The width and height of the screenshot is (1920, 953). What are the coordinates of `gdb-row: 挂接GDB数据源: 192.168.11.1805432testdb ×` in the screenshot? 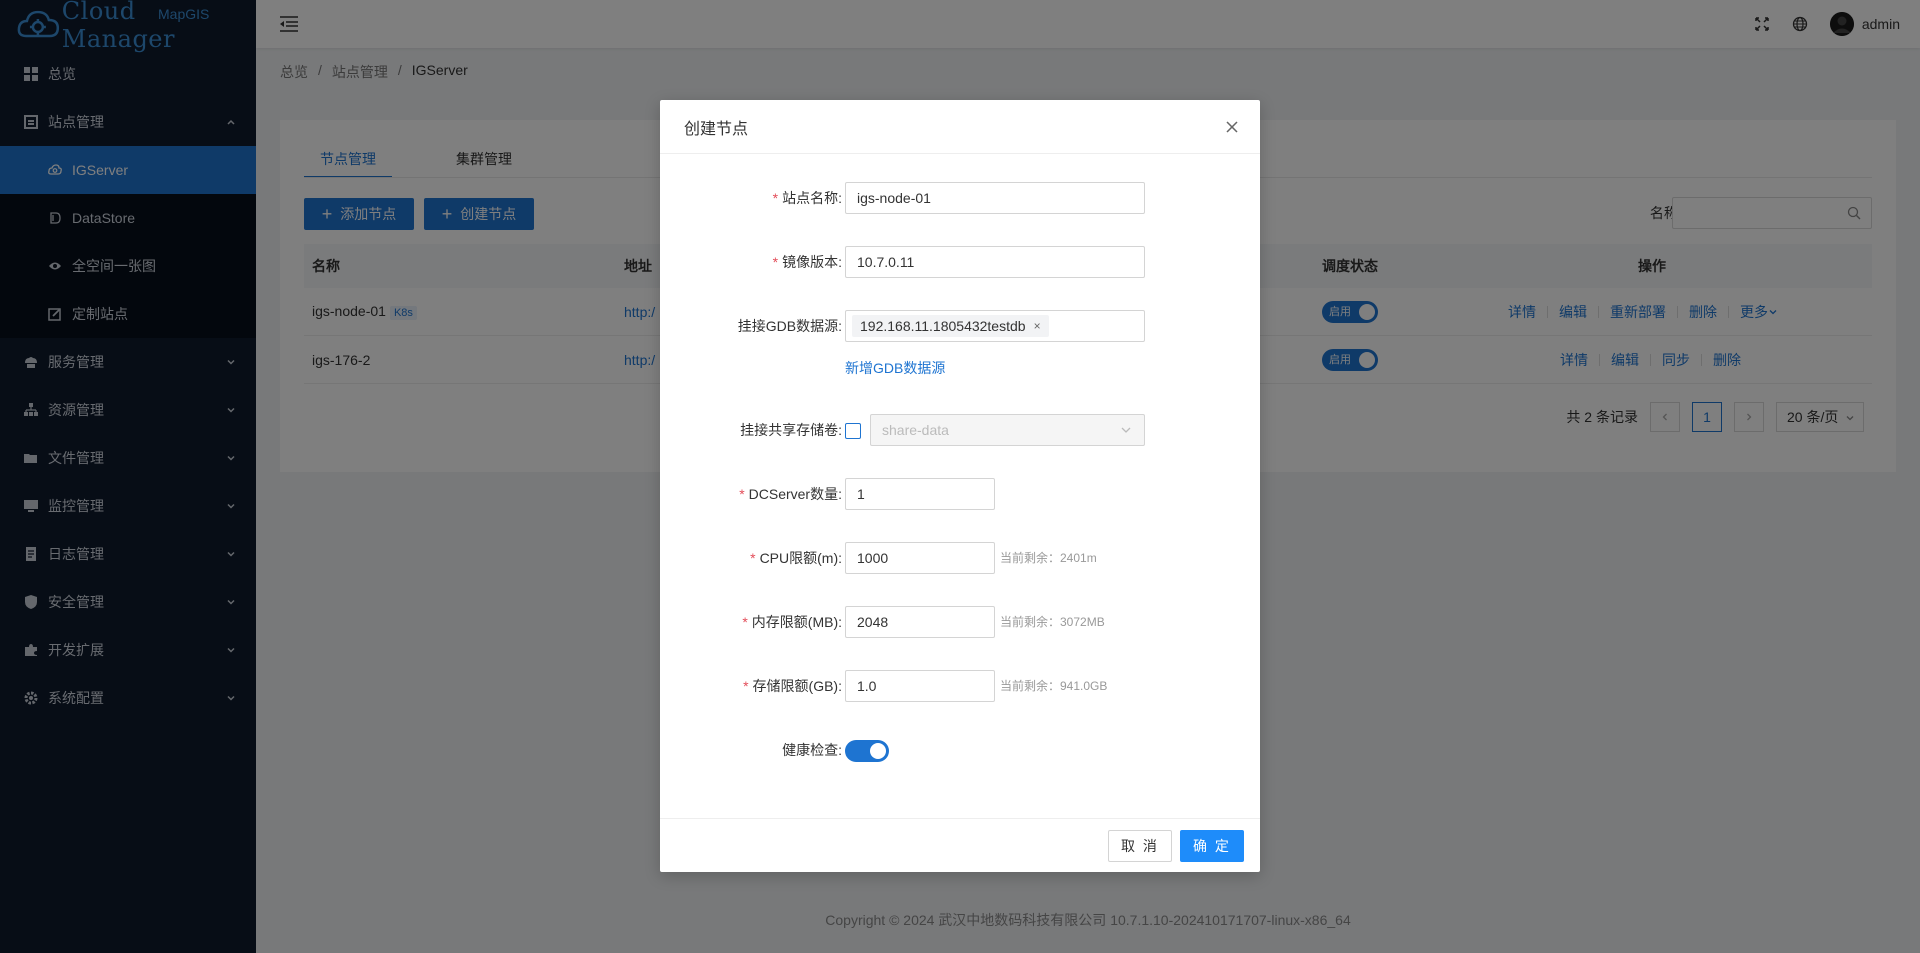 It's located at (960, 326).